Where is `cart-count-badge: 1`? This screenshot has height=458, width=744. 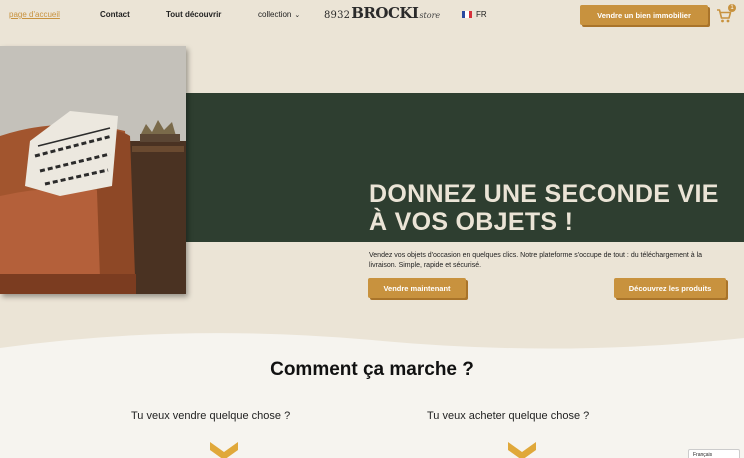 cart-count-badge: 1 is located at coordinates (732, 8).